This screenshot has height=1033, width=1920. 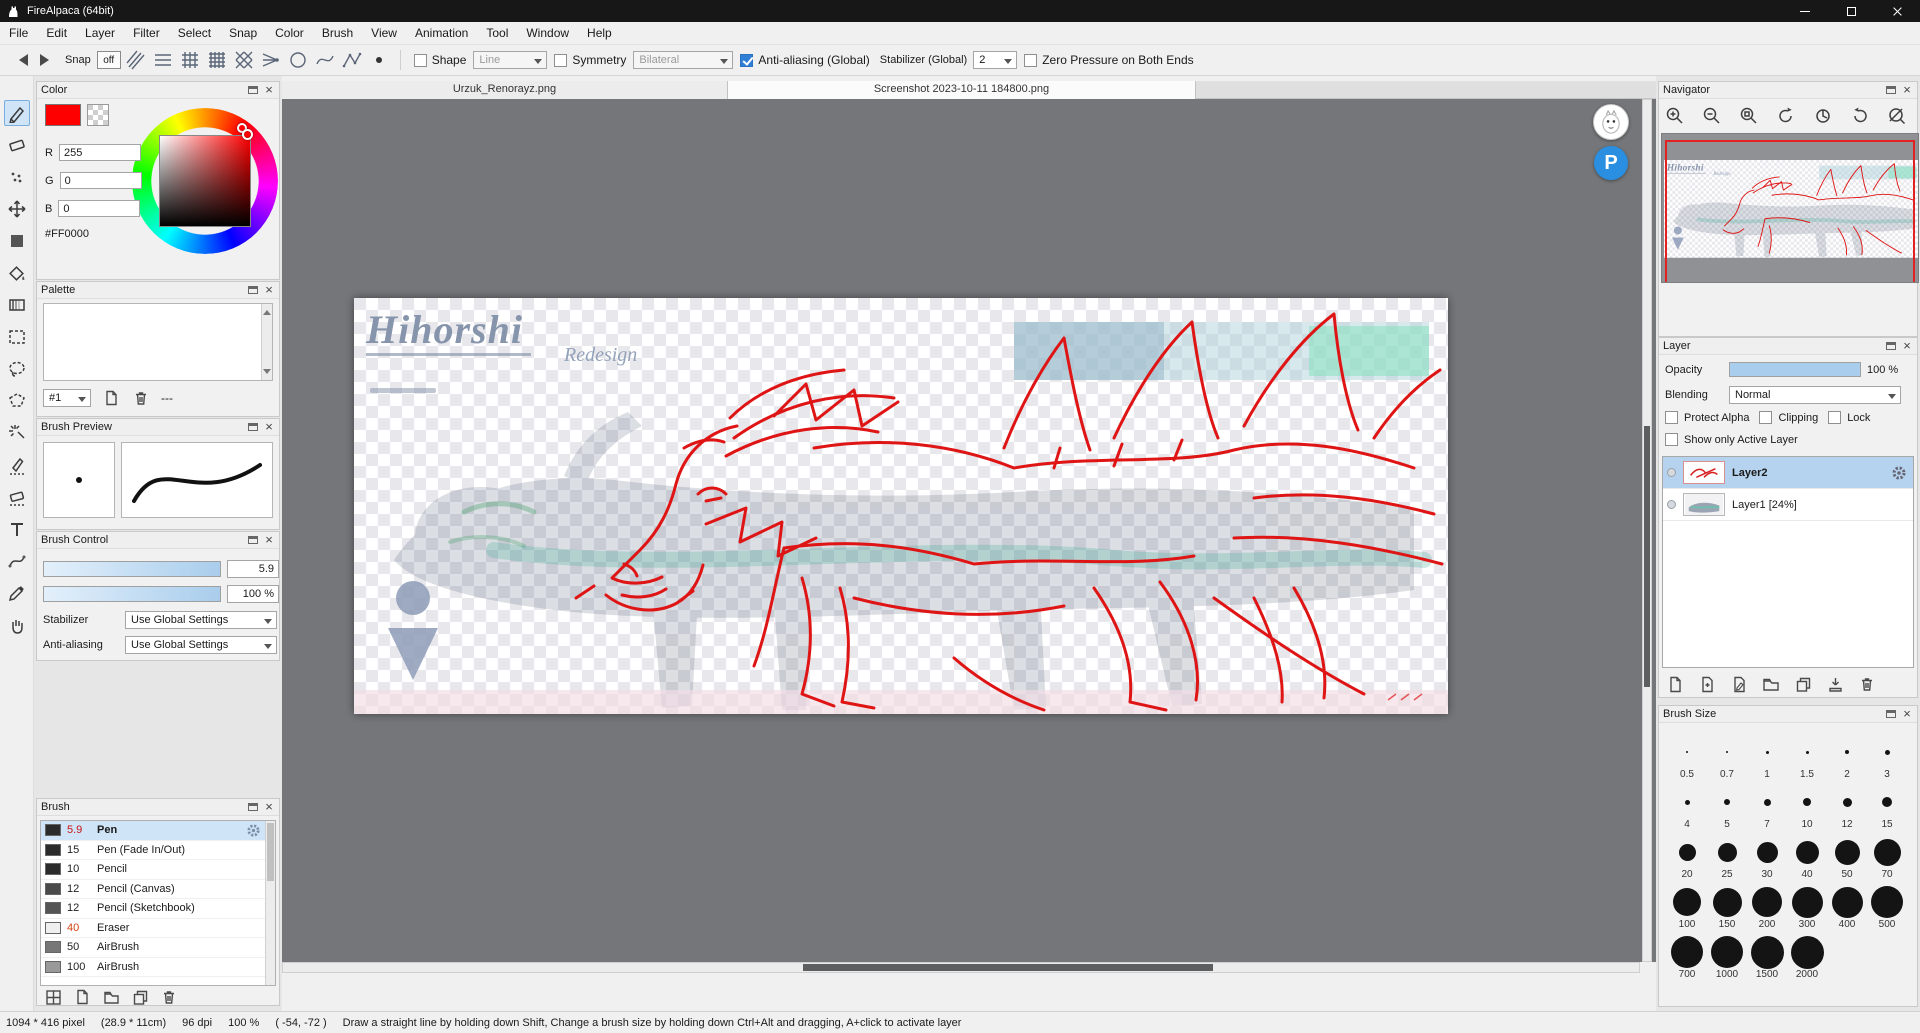 I want to click on p-badge-button: P, so click(x=1611, y=163).